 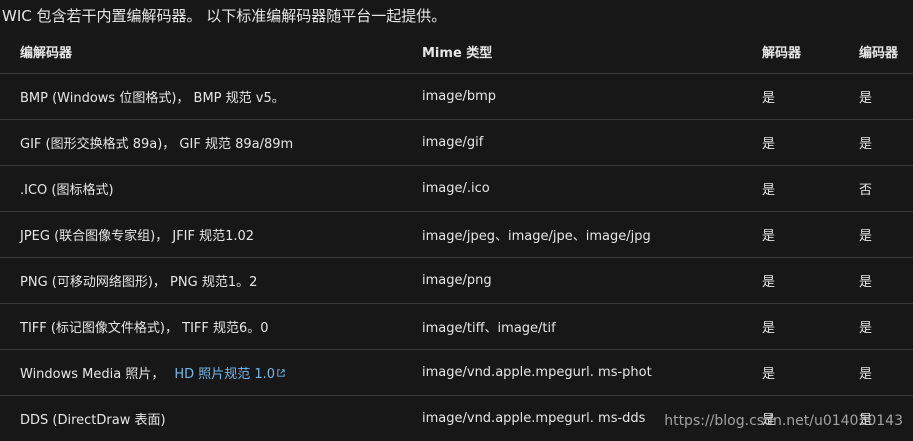 What do you see at coordinates (876, 189) in the screenshot?
I see `encoder-cell: 否` at bounding box center [876, 189].